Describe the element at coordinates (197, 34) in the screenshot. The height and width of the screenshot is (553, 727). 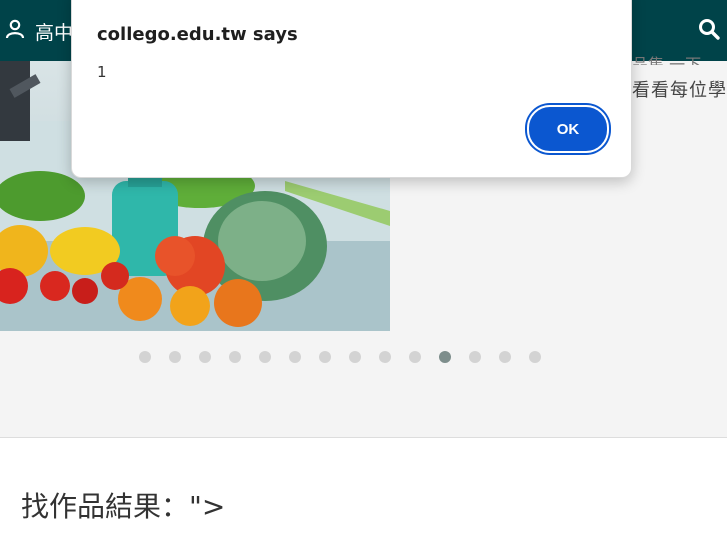
I see `dialog-title: collego.edu.tw says` at that location.